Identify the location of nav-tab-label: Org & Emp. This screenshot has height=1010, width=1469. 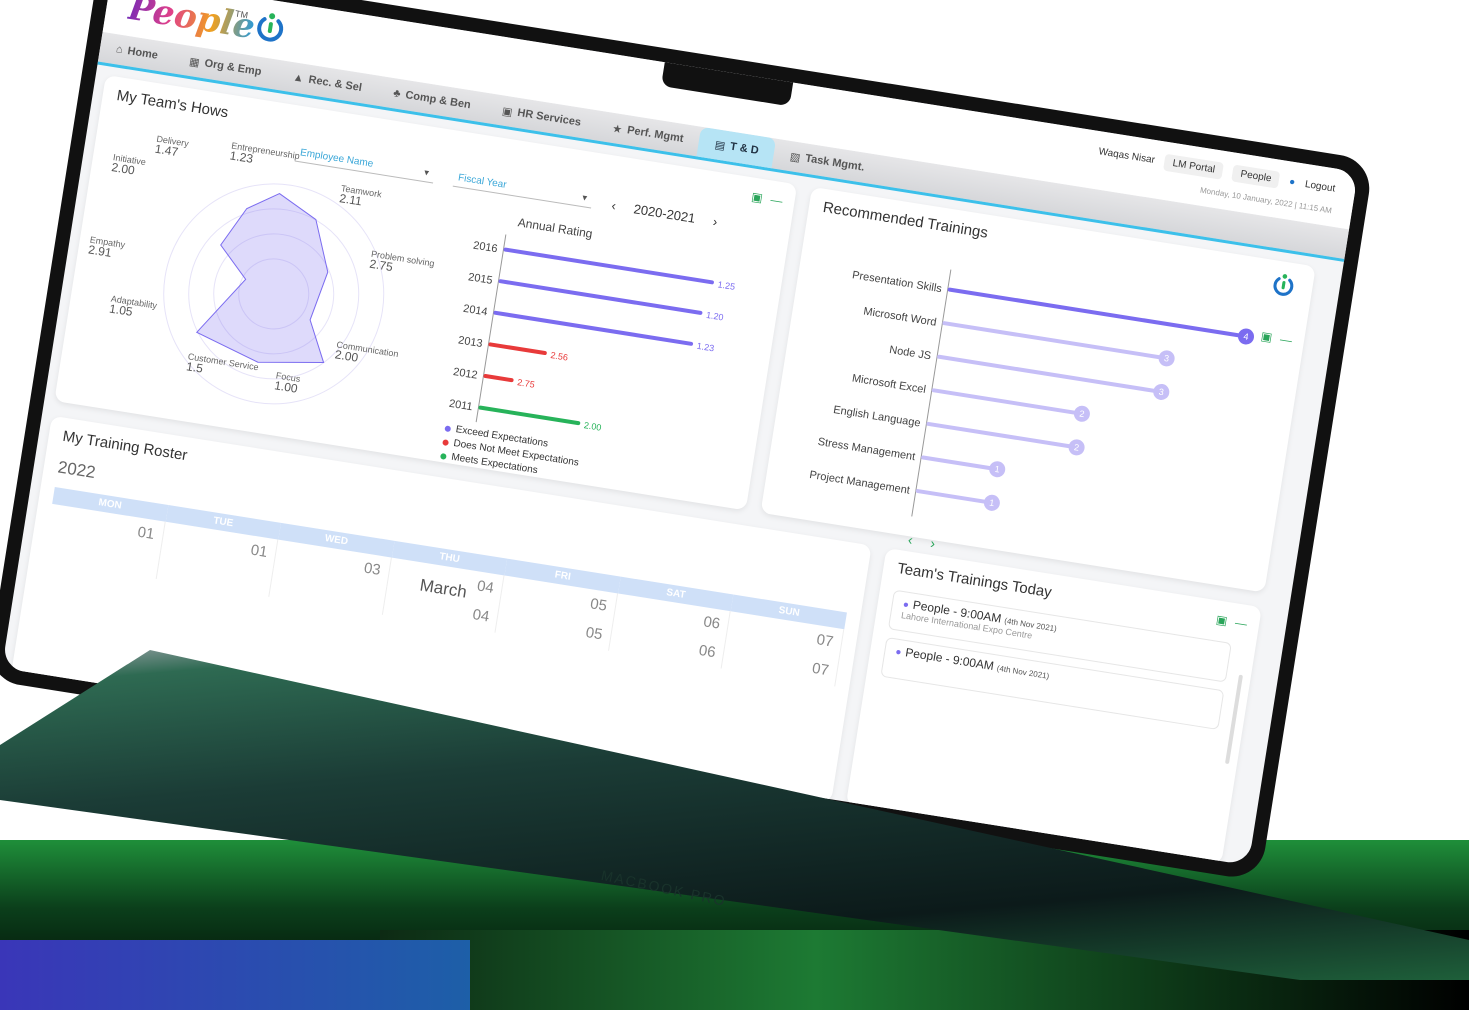
(233, 68).